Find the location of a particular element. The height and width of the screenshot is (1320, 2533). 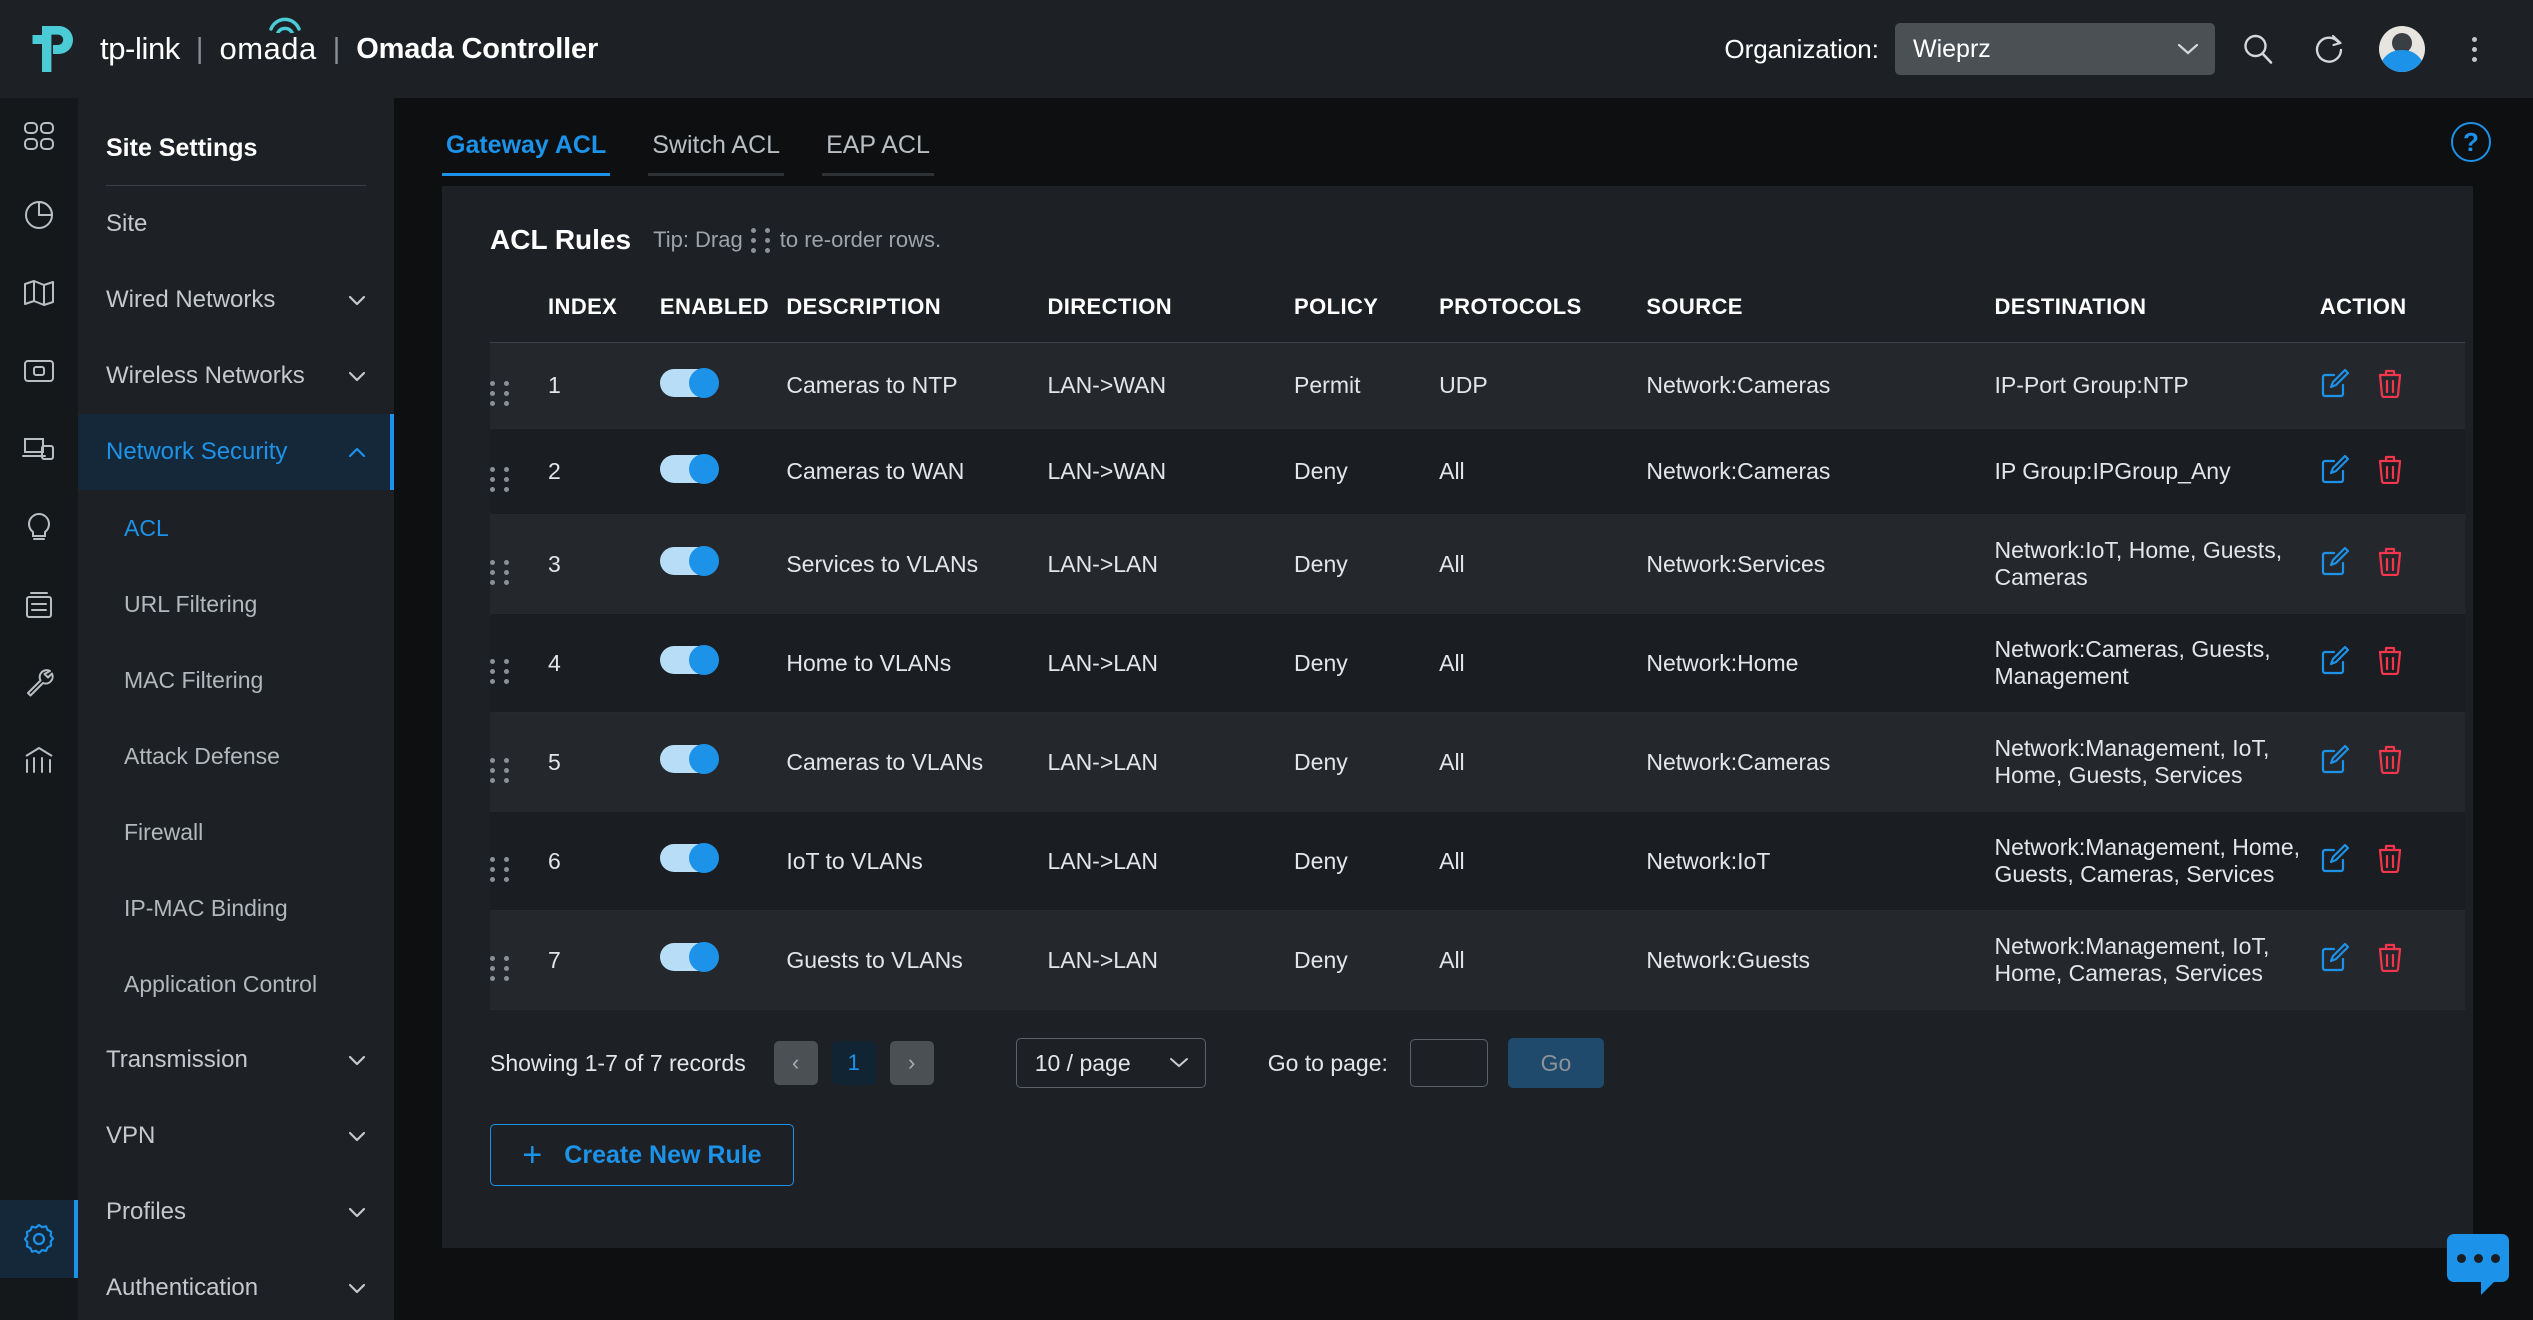

row-destination-link: Network:Cameras, Guests, Management is located at coordinates (2157, 663).